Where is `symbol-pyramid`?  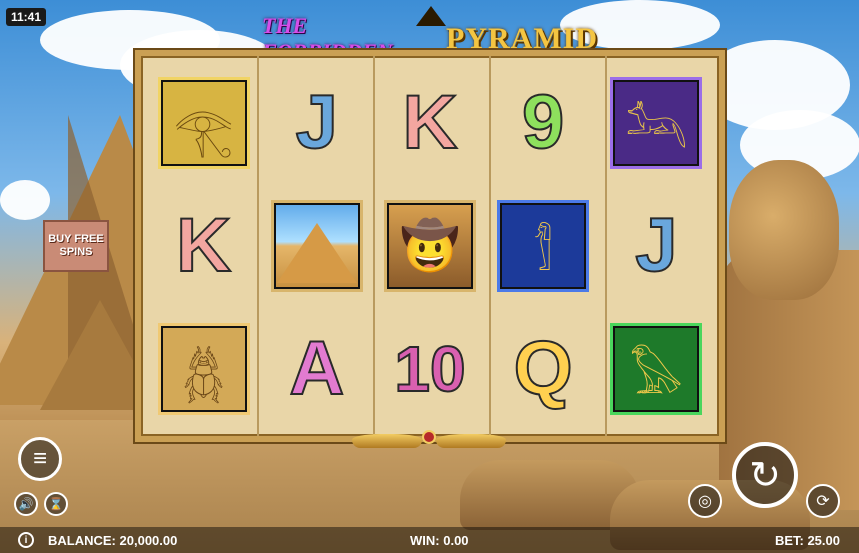 symbol-pyramid is located at coordinates (316, 246).